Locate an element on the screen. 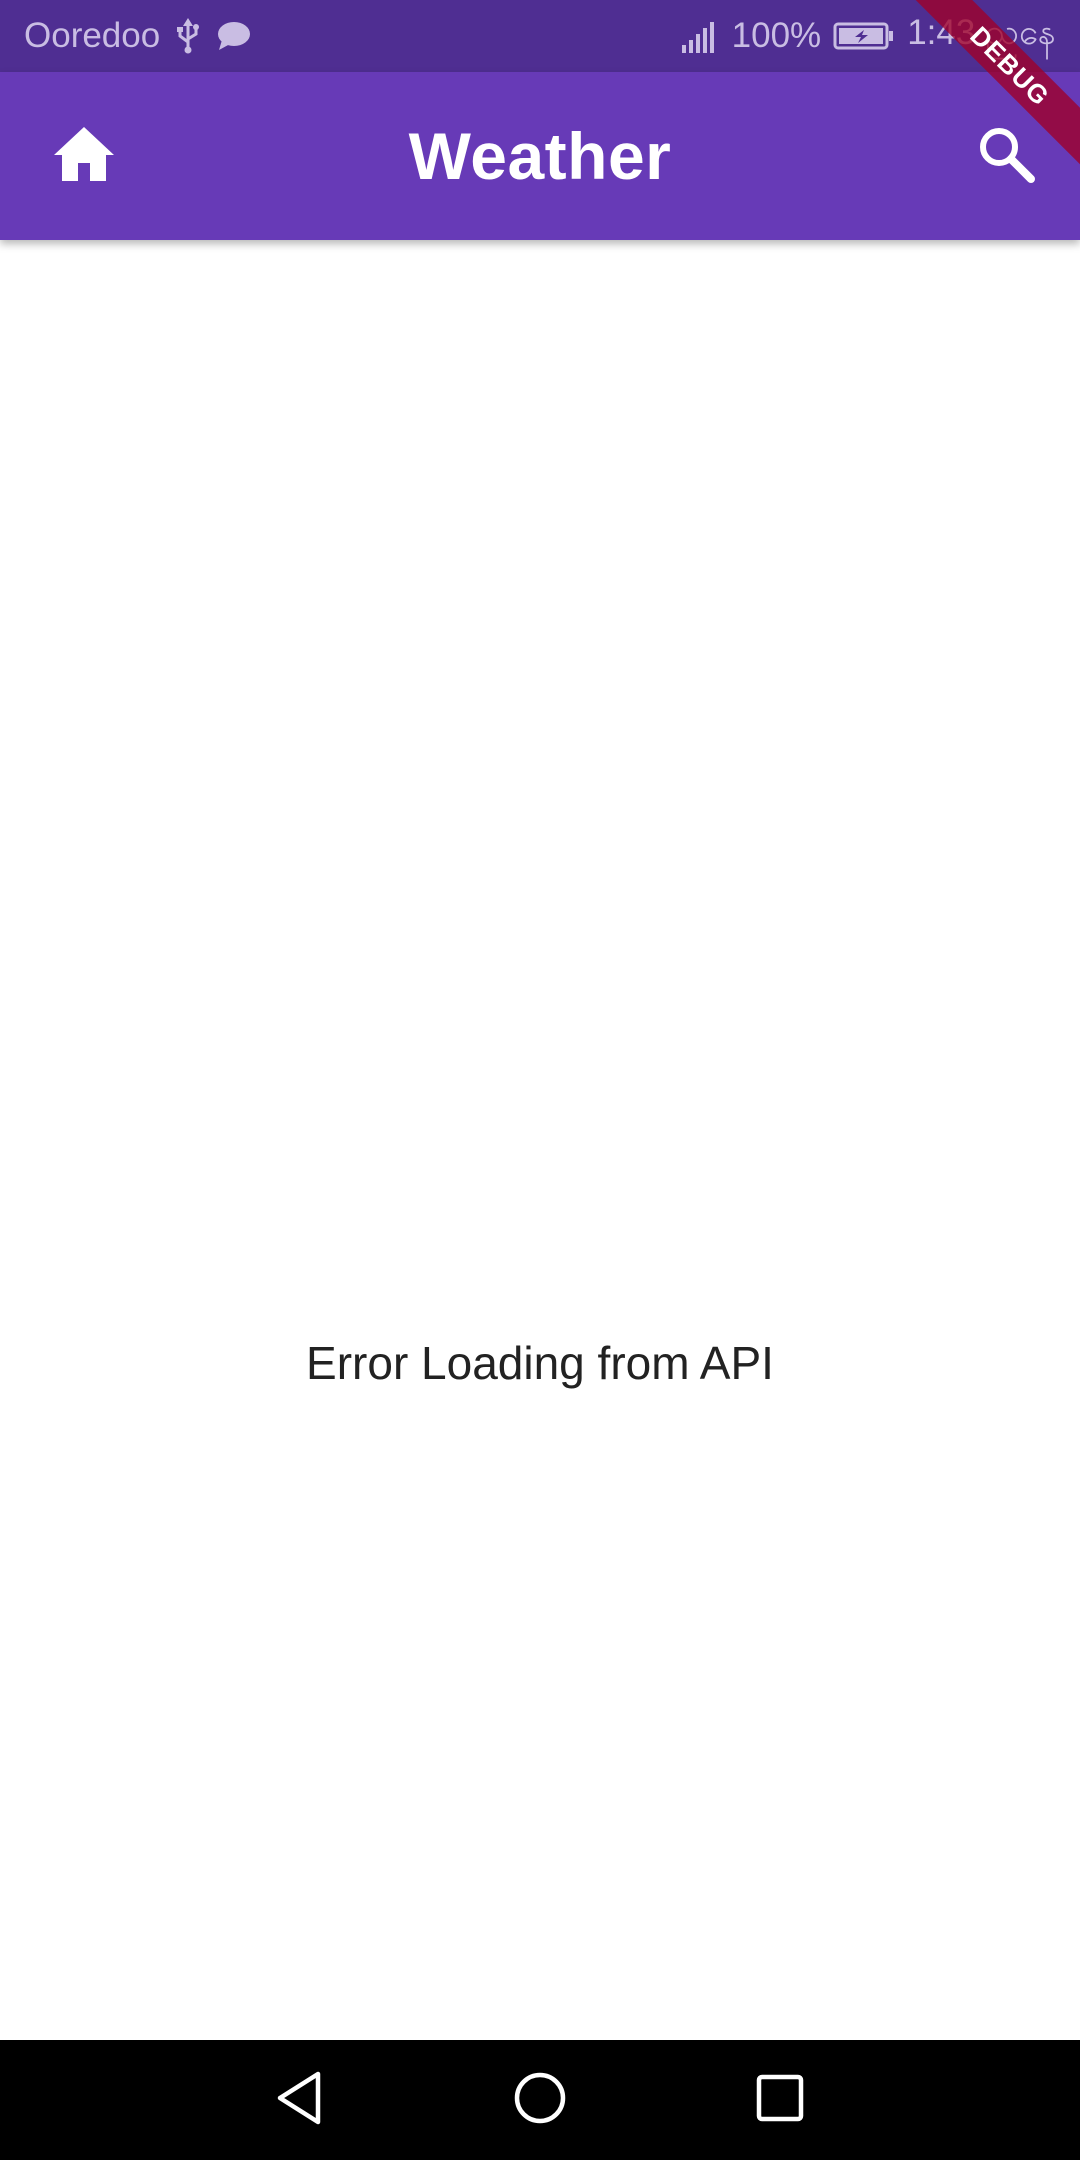 The width and height of the screenshot is (1080, 2160). recents-icon is located at coordinates (780, 2100).